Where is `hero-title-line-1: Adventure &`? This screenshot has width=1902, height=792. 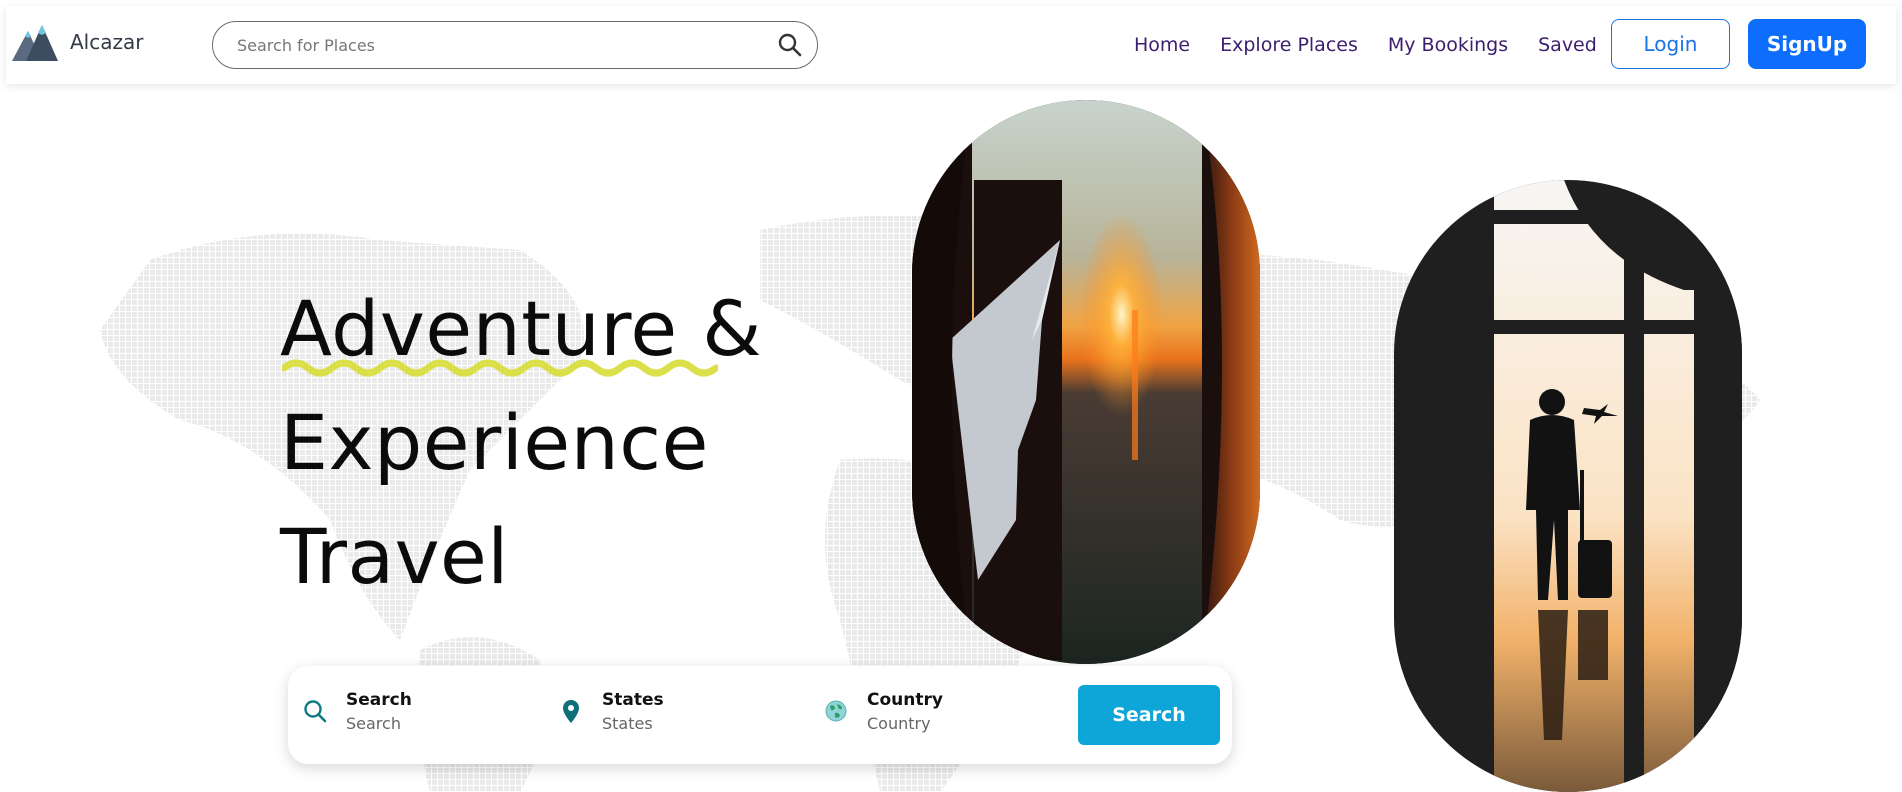 hero-title-line-1: Adventure & is located at coordinates (521, 329).